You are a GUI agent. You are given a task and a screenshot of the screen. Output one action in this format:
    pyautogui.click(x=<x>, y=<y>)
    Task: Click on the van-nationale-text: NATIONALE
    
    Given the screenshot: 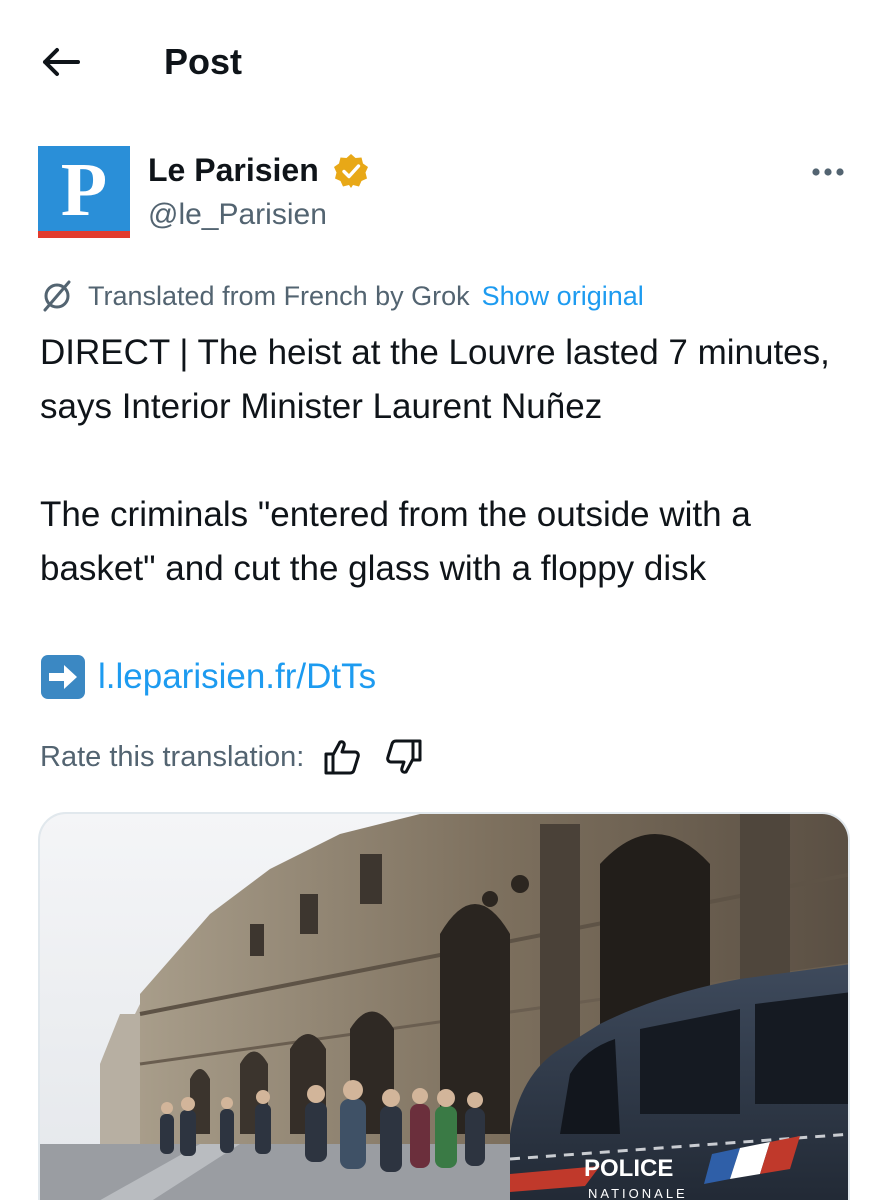 What is the action you would take?
    pyautogui.click(x=638, y=1193)
    